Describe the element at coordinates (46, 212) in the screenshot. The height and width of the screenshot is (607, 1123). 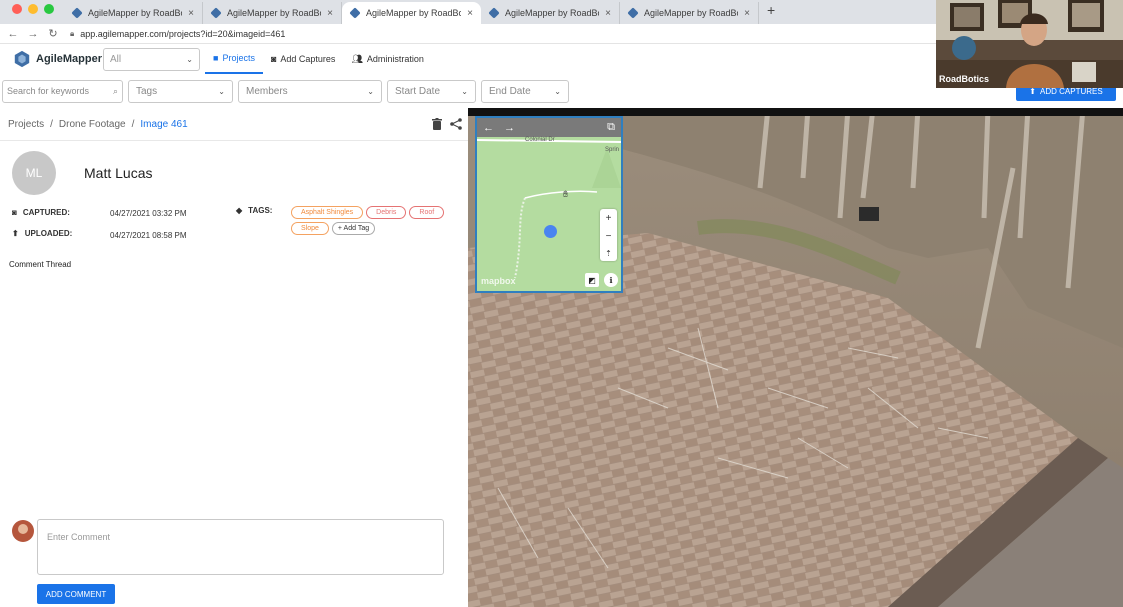
I see `captured-label-text: CAPTURED:` at that location.